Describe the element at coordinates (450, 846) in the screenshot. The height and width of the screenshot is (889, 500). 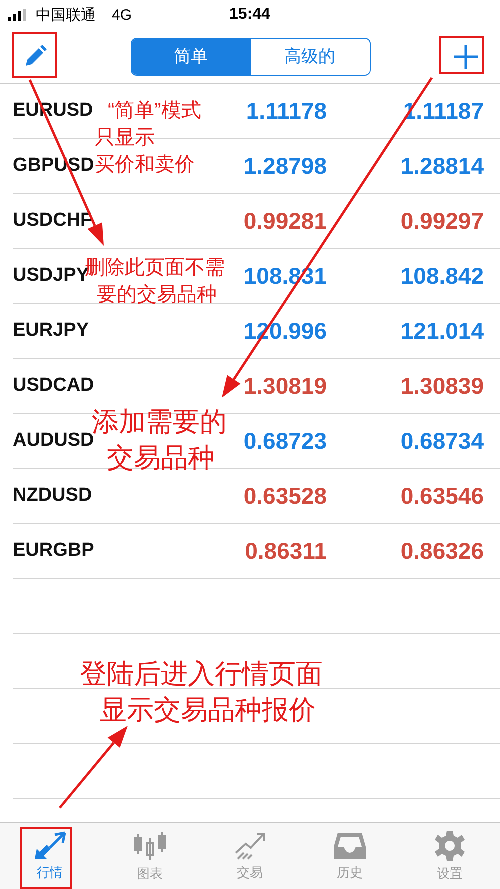
I see `settings-icon` at that location.